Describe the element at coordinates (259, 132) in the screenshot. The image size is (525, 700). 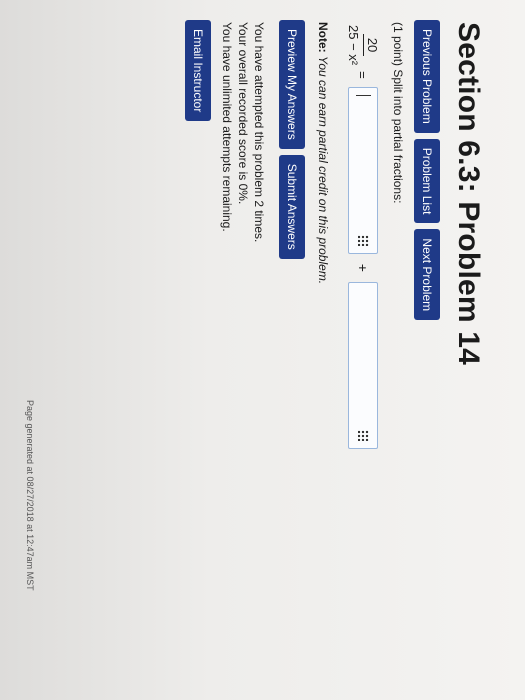
I see `attempts-text: You have attempted this problem 2 times.` at that location.